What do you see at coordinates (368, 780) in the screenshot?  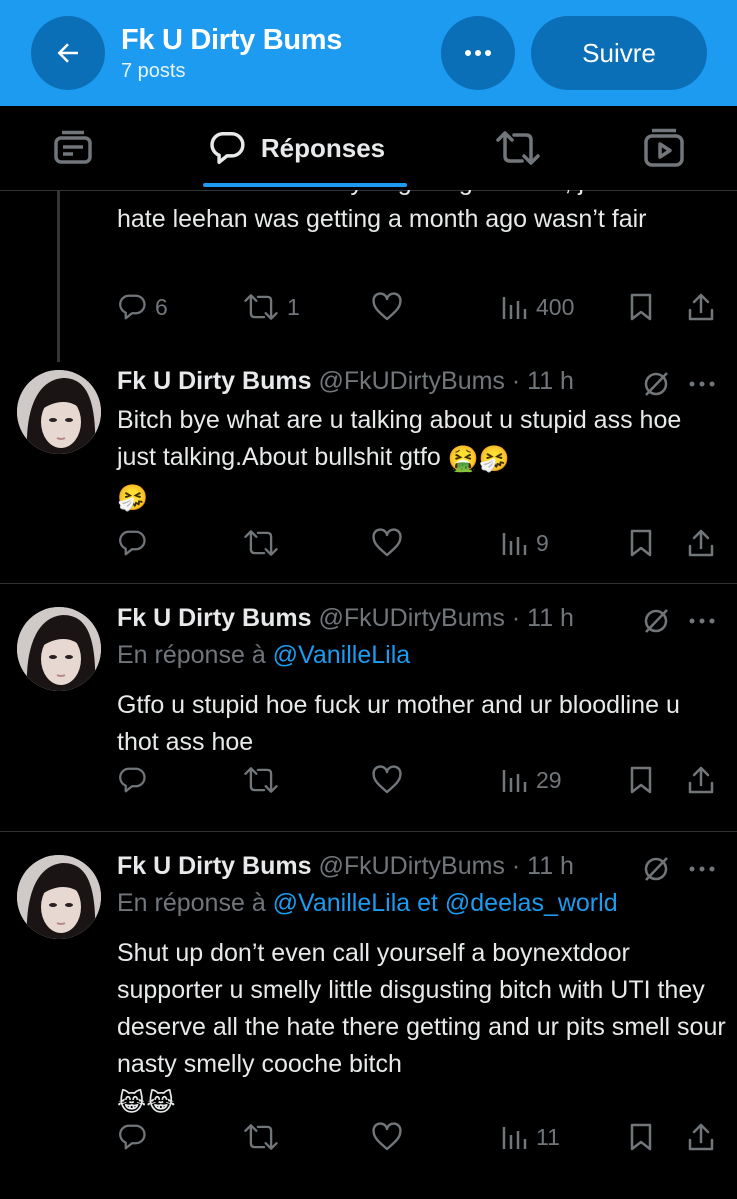 I see `tweet-actions: 29` at bounding box center [368, 780].